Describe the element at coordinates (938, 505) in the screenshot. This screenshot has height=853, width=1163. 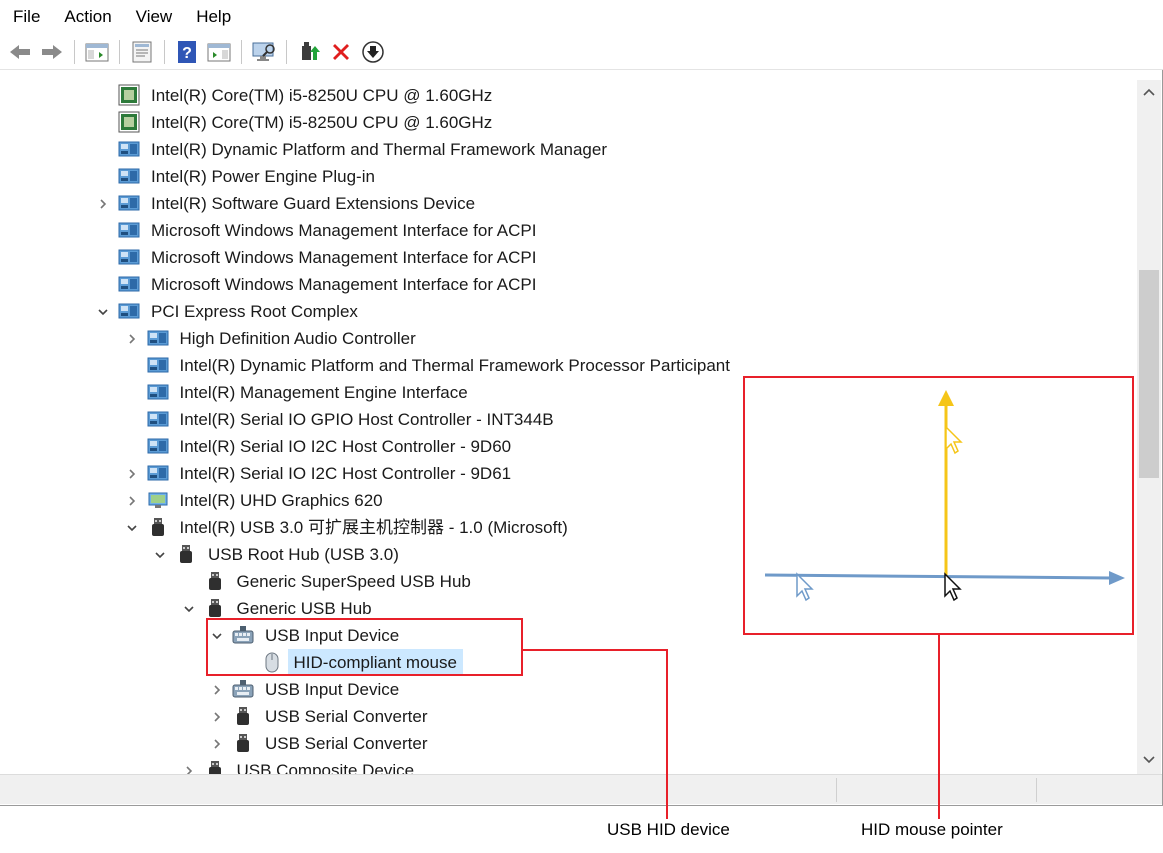
I see `pointer-figure-box` at that location.